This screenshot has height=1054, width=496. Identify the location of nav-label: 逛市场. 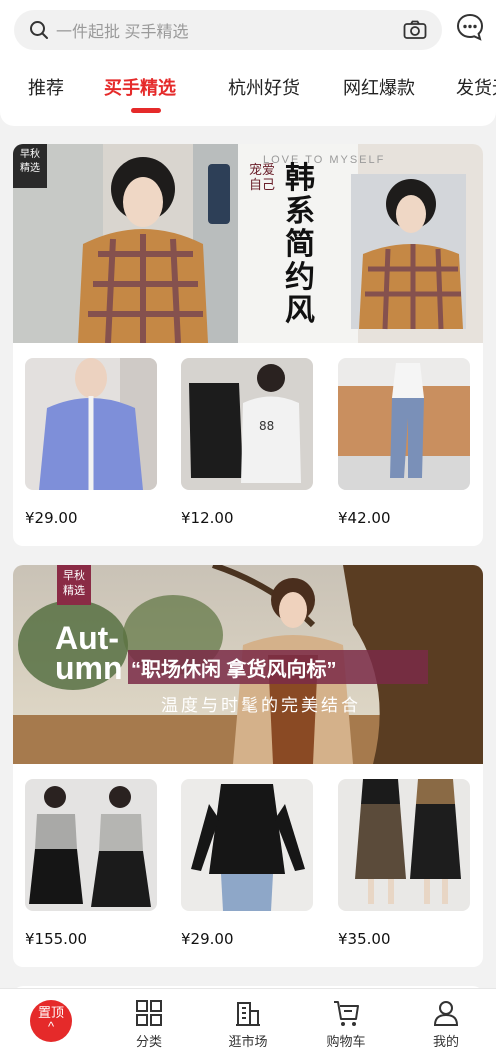
(248, 1041).